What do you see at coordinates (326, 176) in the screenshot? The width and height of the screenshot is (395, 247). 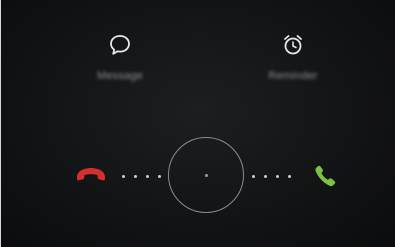 I see `phone-answer-icon` at bounding box center [326, 176].